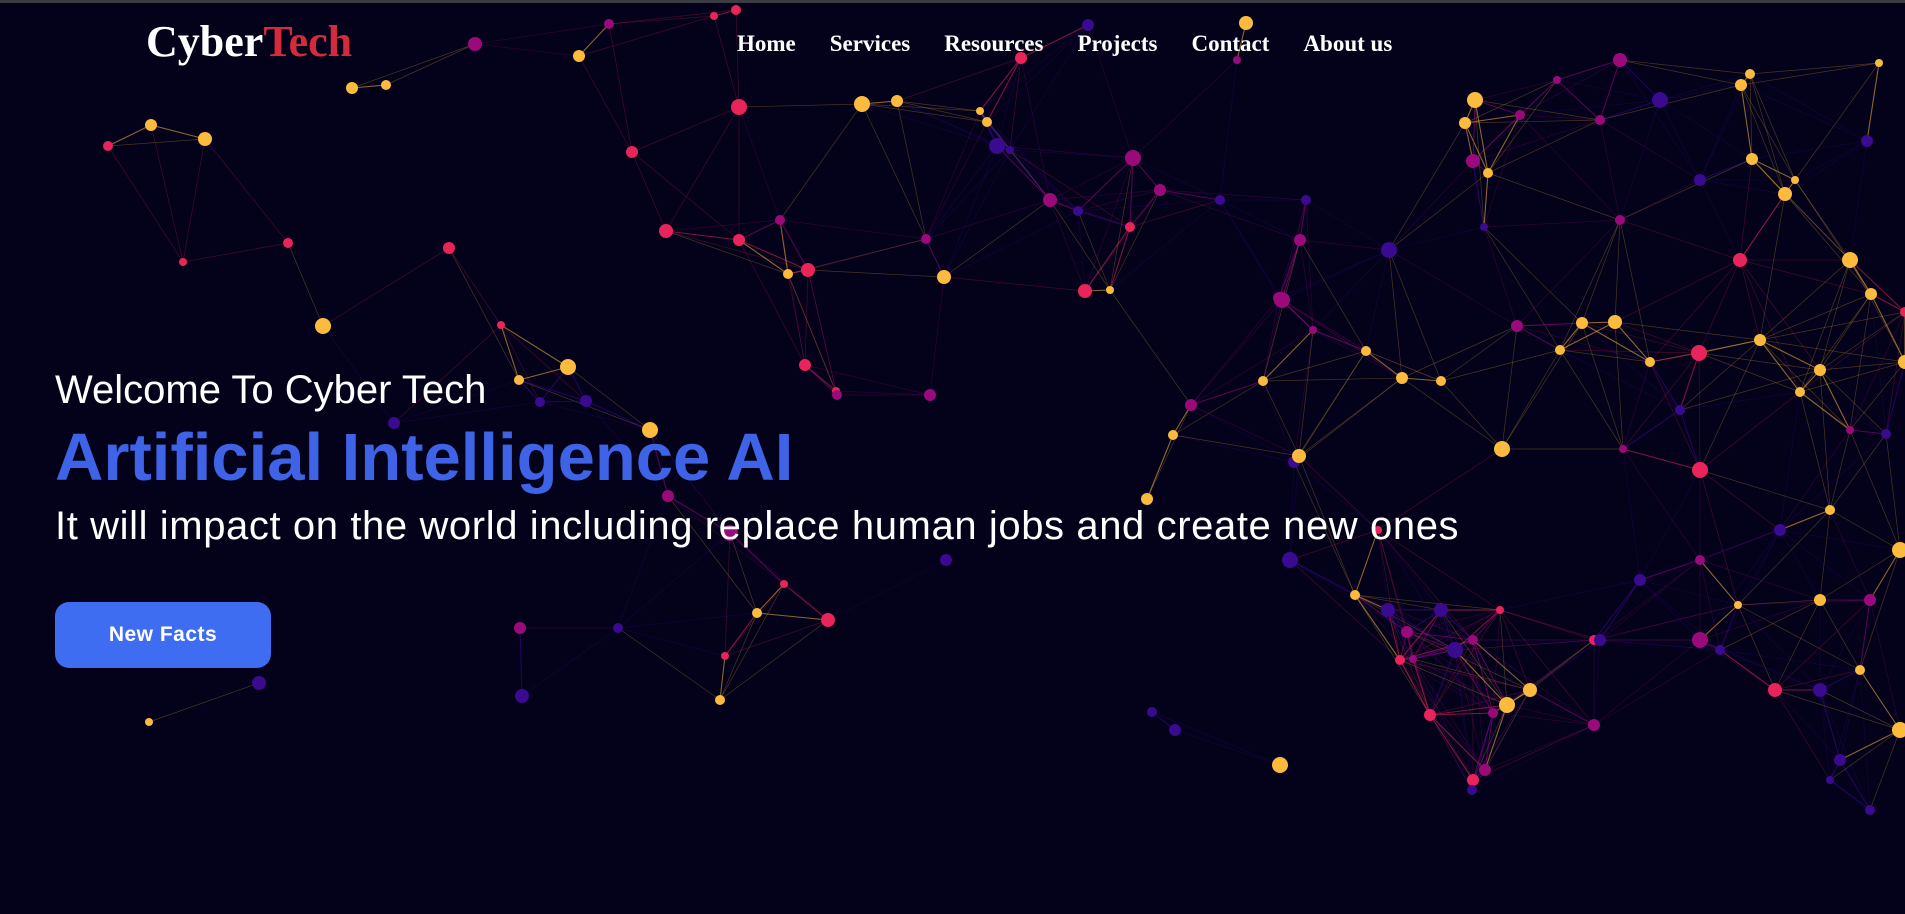 This screenshot has height=914, width=1905. I want to click on browser-top-border, so click(952, 1).